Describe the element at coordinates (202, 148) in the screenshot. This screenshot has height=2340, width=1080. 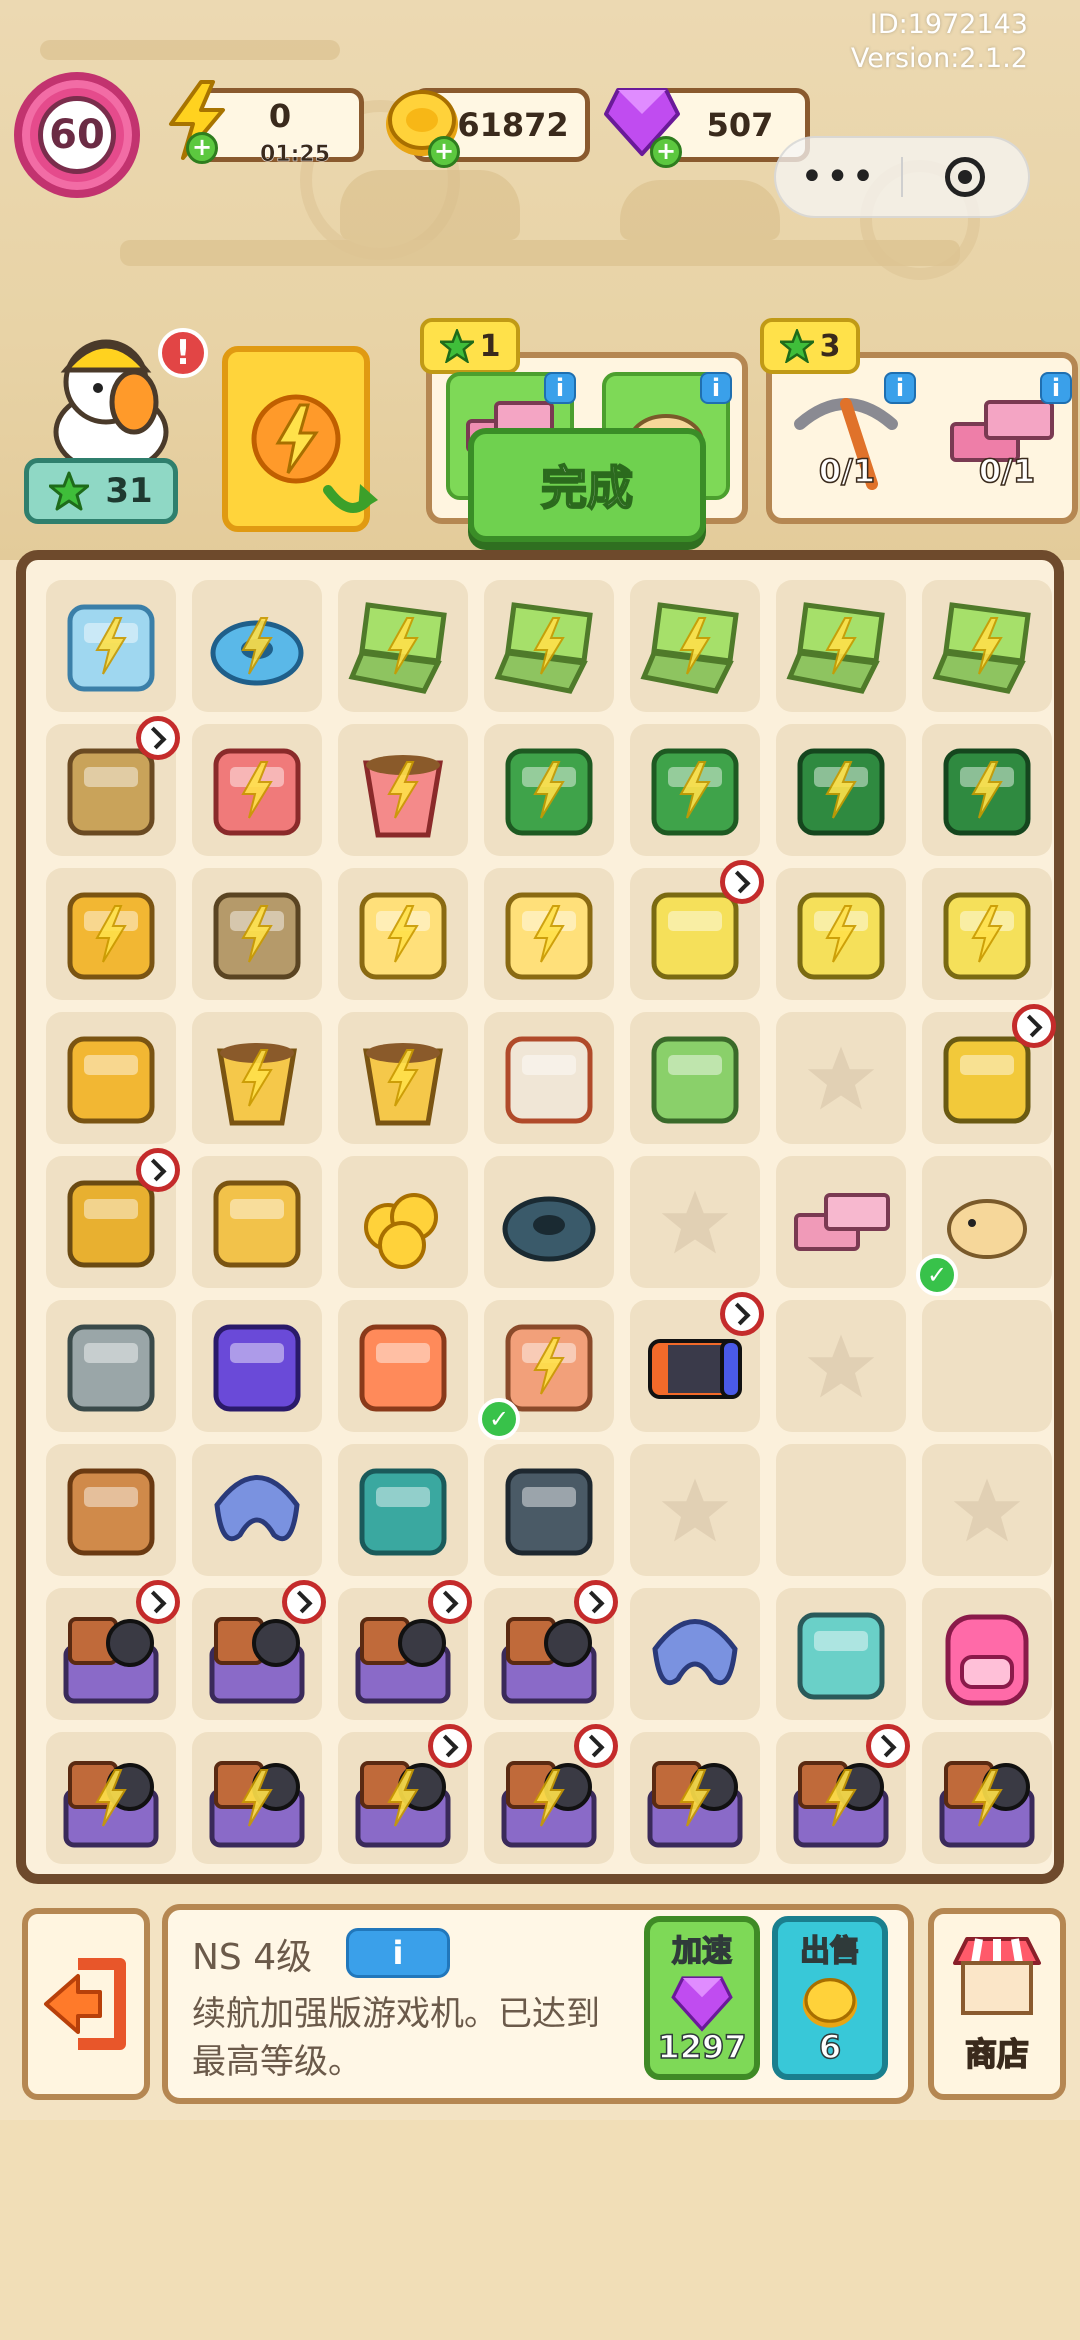
I see `add-energy-button: +` at that location.